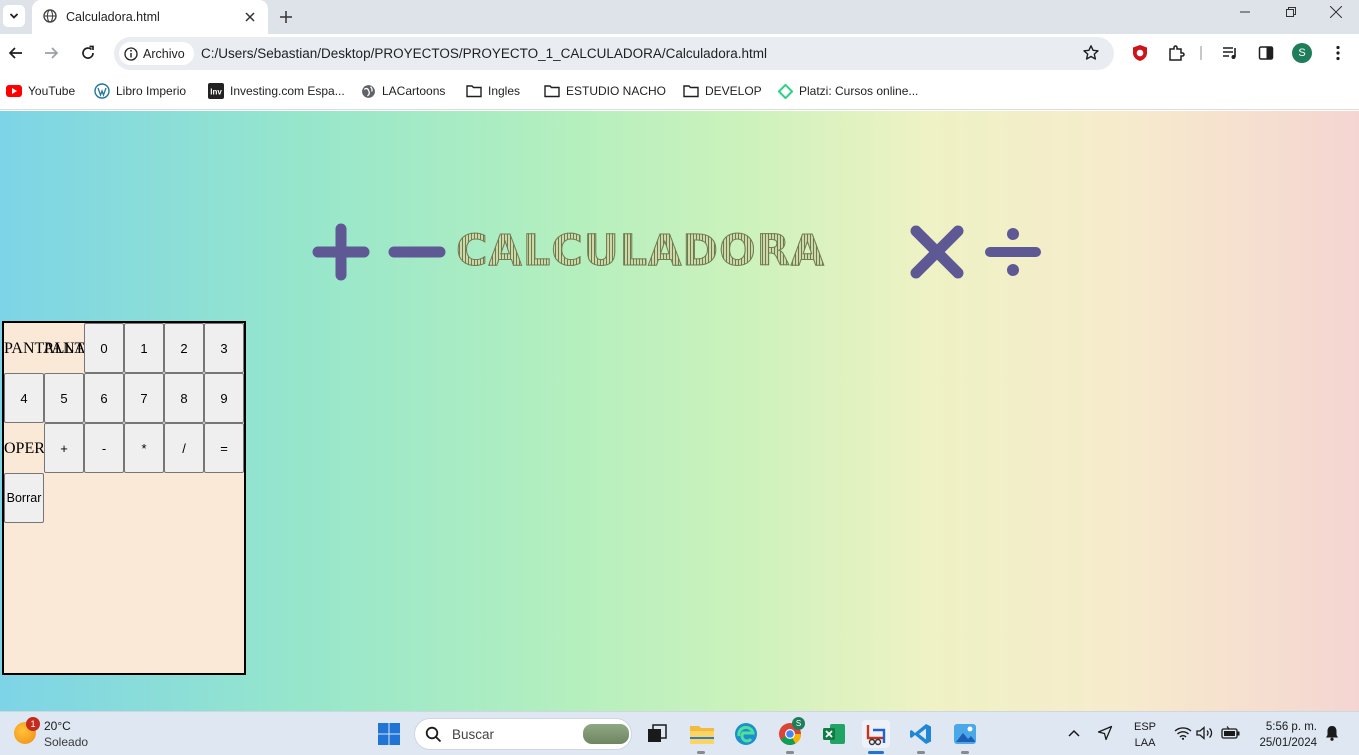 This screenshot has width=1359, height=755. Describe the element at coordinates (156, 53) in the screenshot. I see `site-info-chip: Archivo` at that location.